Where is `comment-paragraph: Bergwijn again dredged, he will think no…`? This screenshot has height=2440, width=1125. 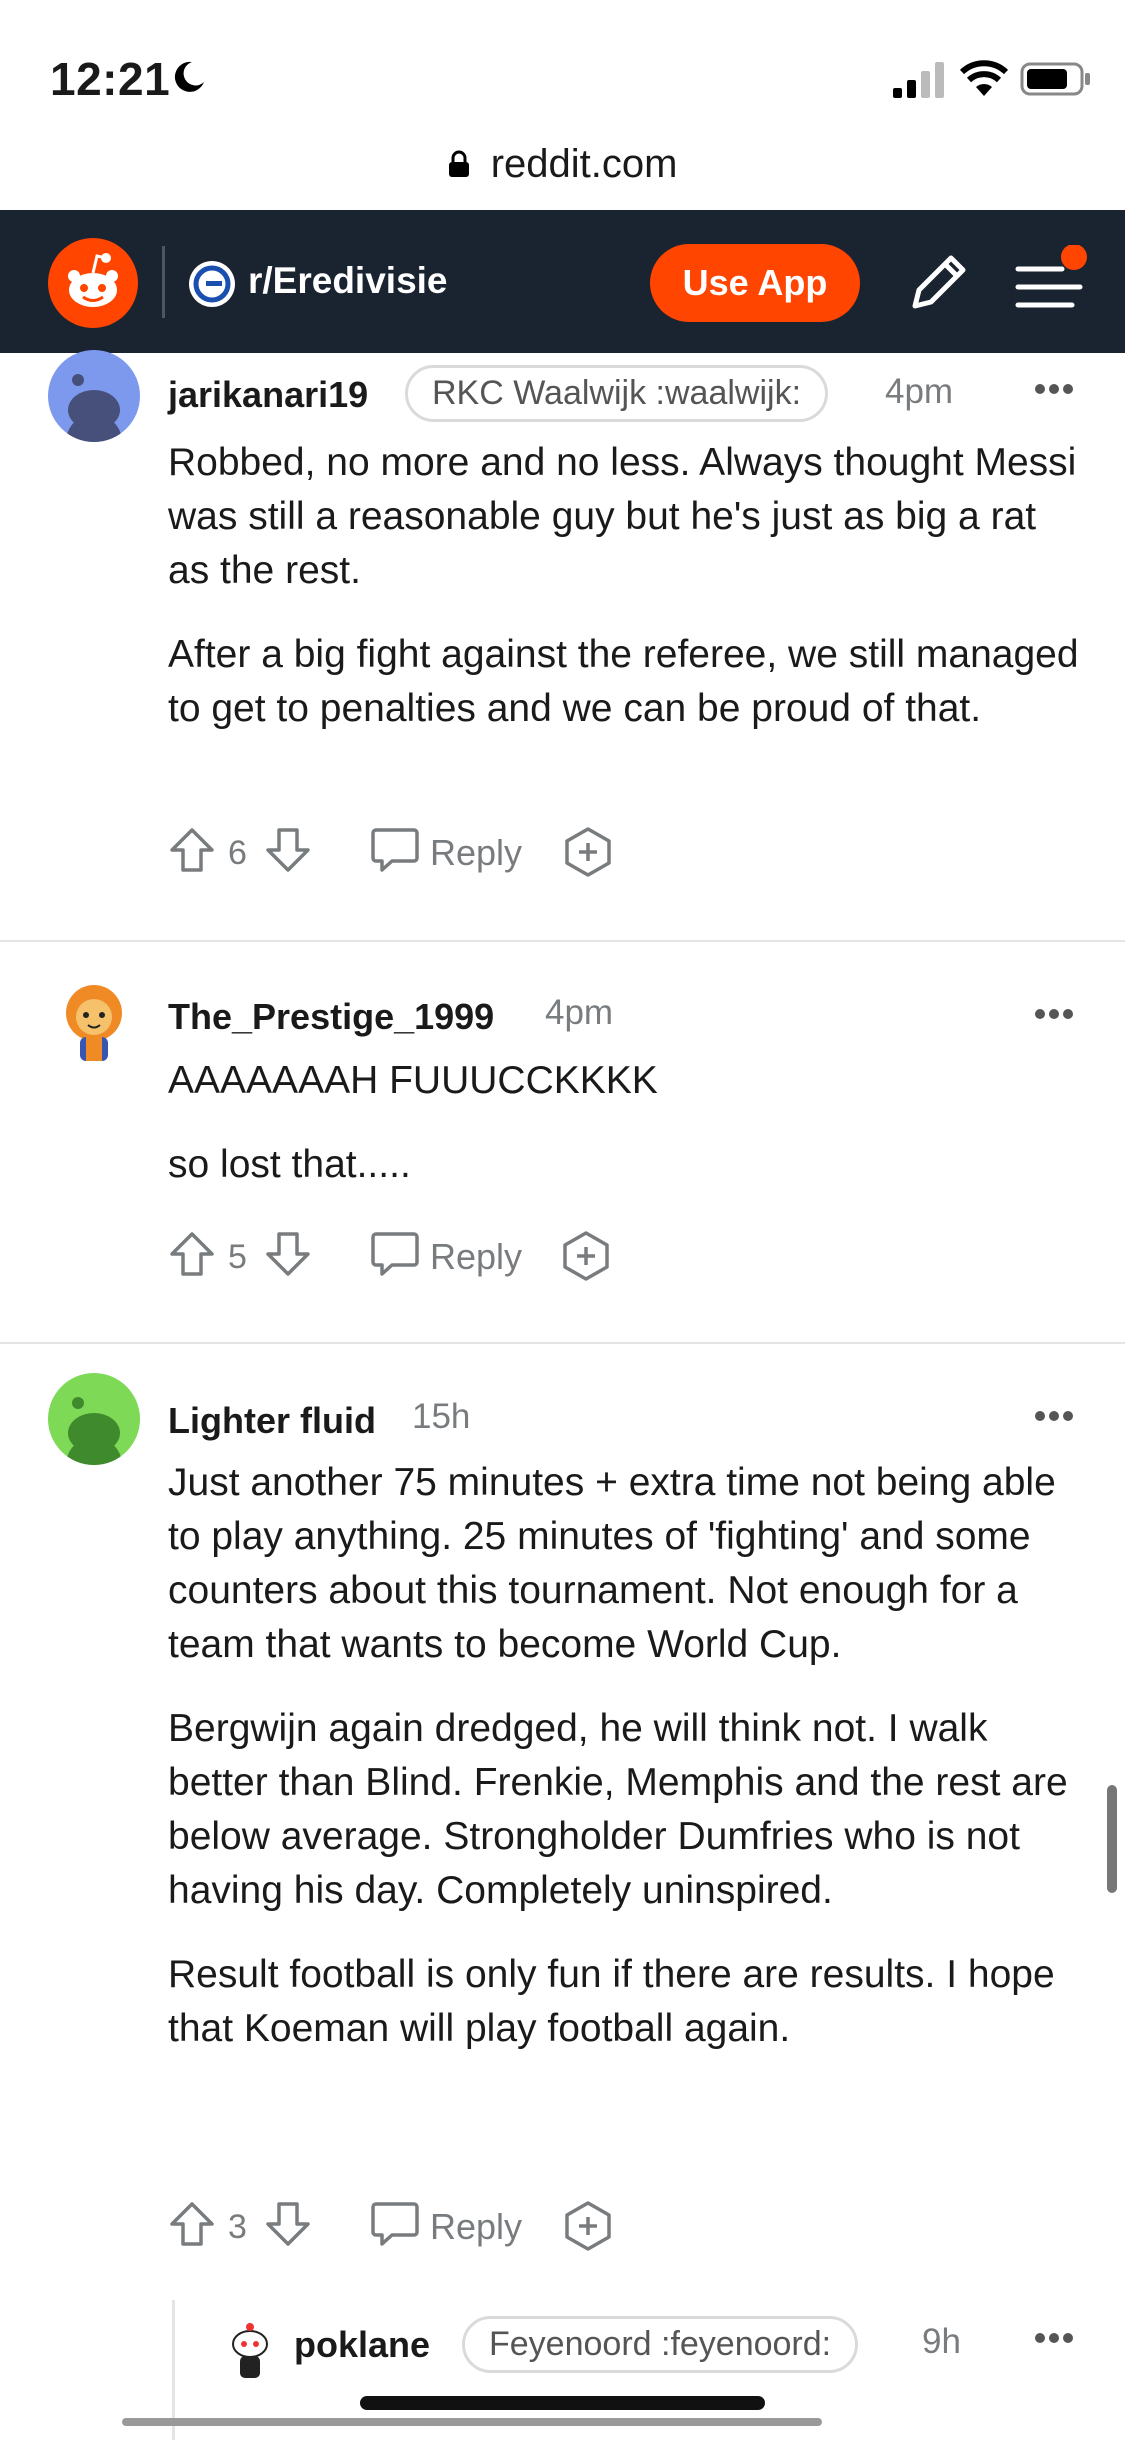
comment-paragraph: Bergwijn again dredged, he will think no… is located at coordinates (618, 1809).